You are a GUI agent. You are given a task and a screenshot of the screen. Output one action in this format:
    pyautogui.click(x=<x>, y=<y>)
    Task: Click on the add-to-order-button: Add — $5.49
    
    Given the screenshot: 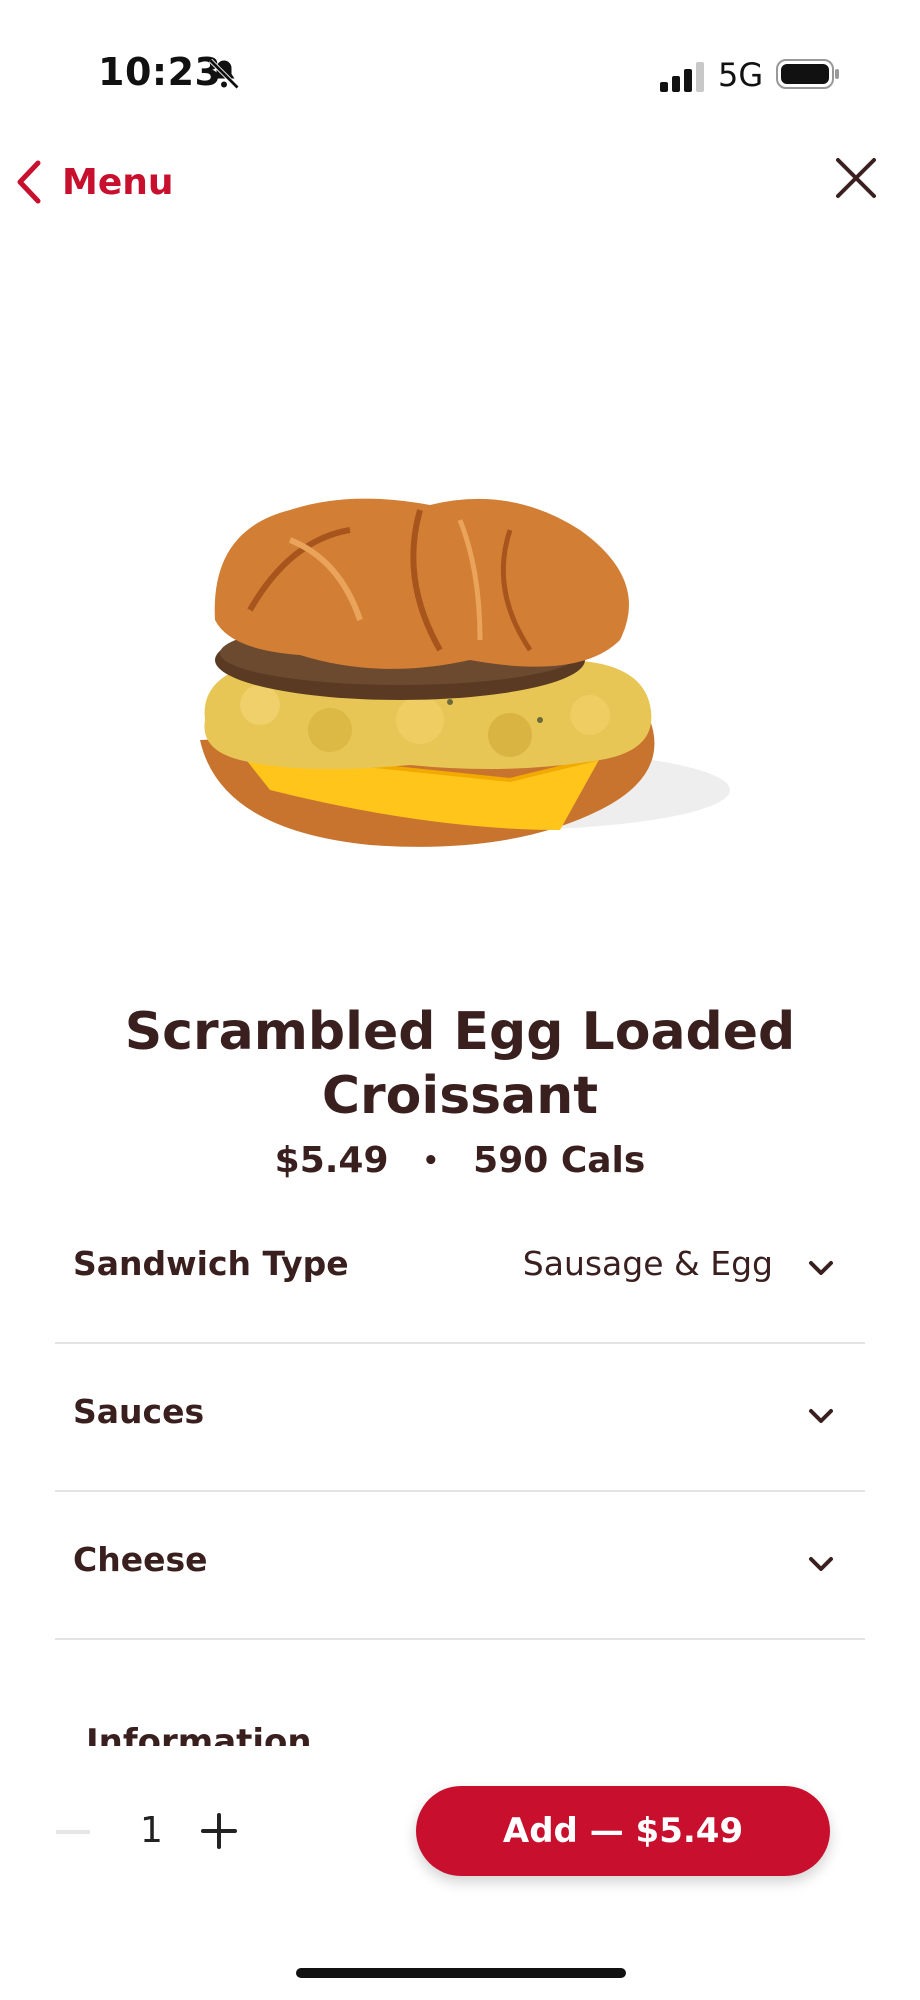 What is the action you would take?
    pyautogui.click(x=623, y=1831)
    